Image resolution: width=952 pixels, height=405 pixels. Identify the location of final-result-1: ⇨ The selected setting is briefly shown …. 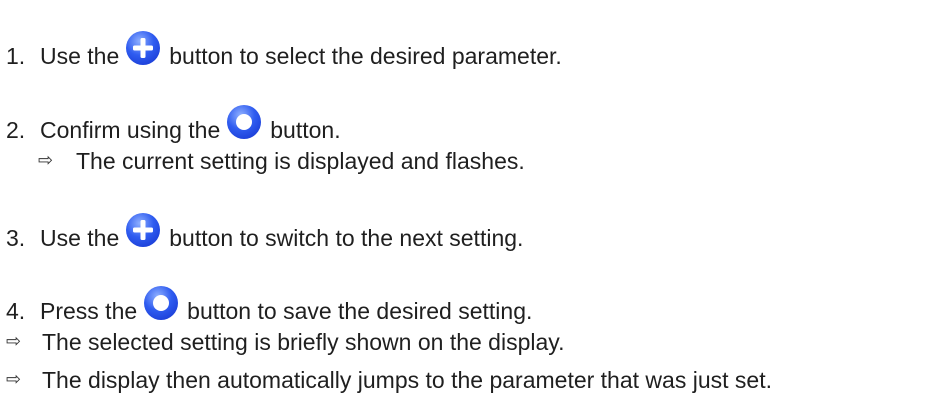
(282, 342).